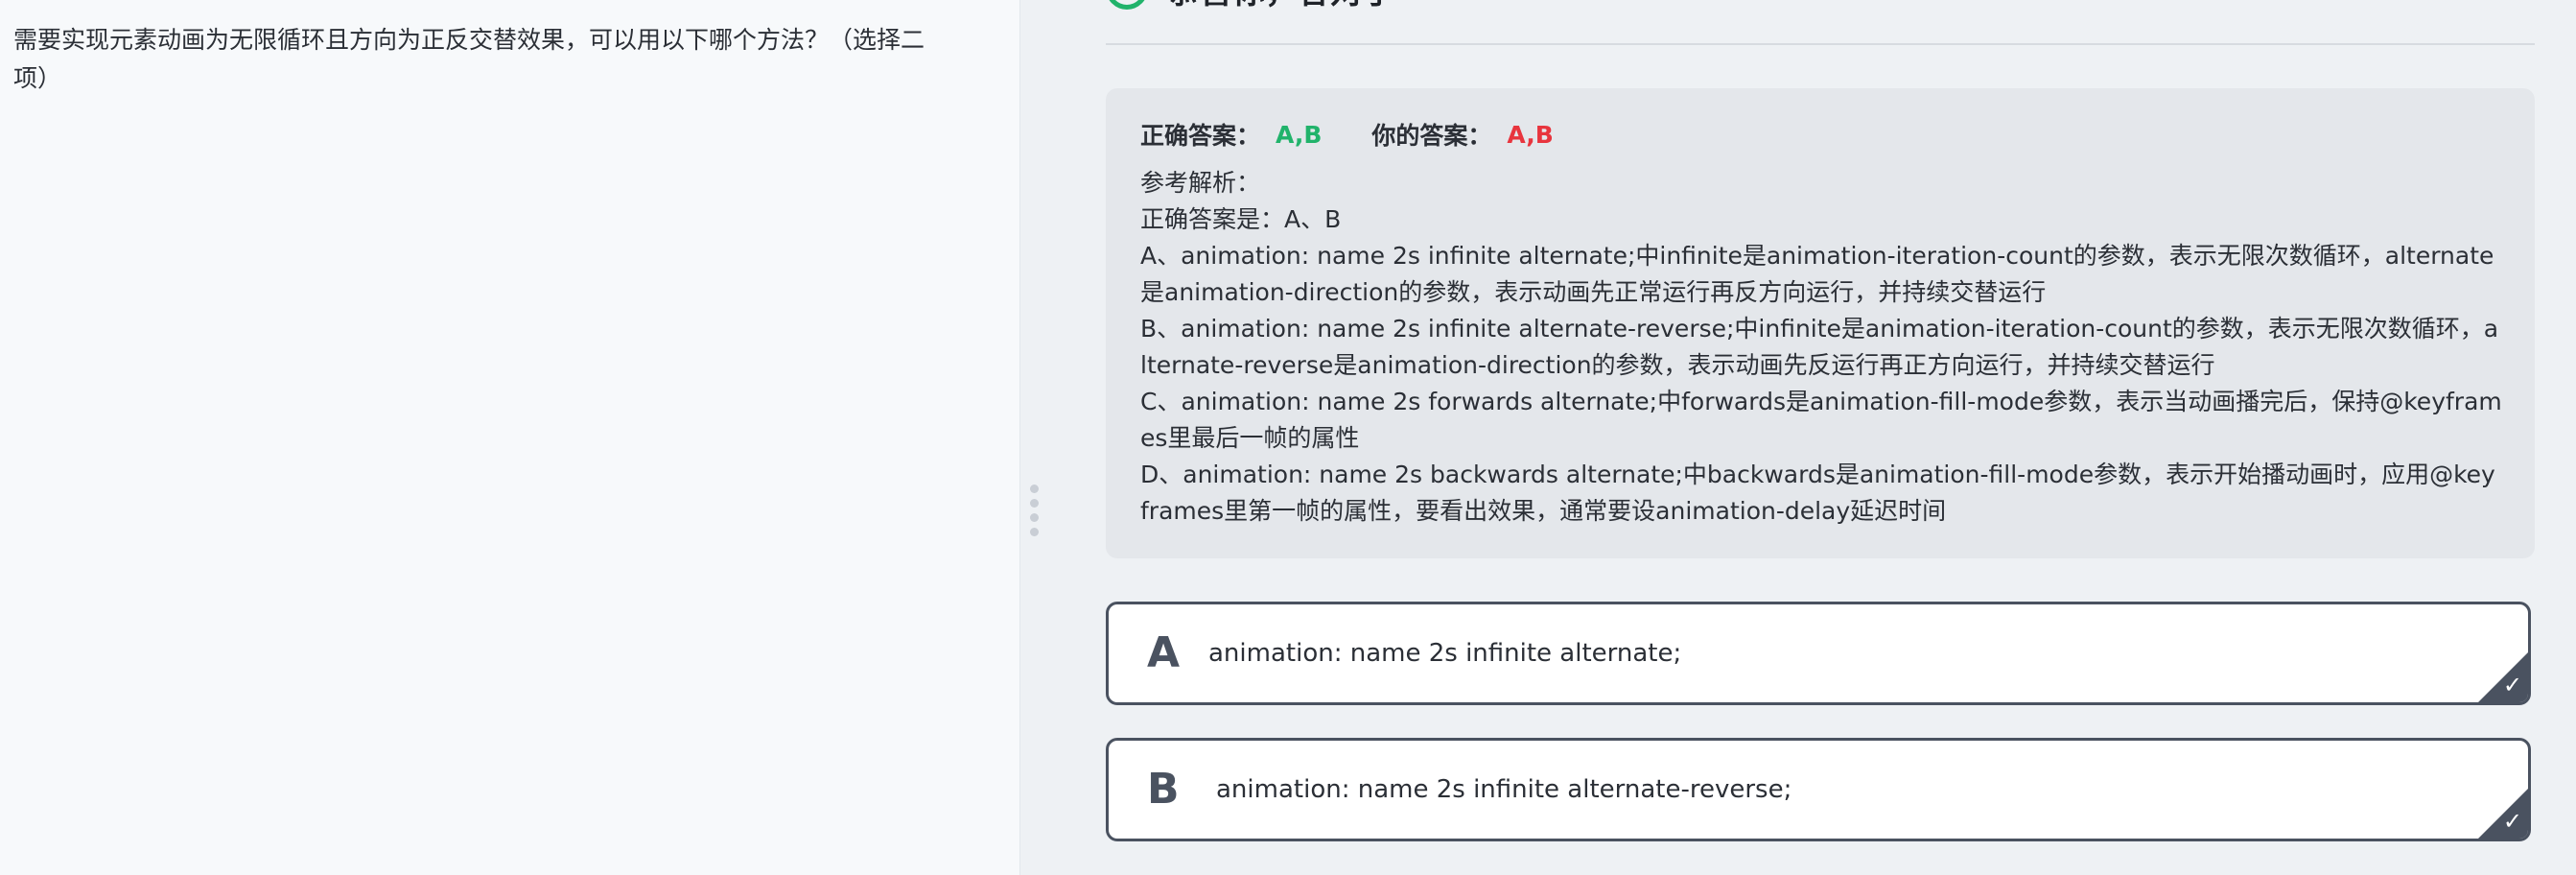 The height and width of the screenshot is (875, 2576). What do you see at coordinates (1530, 134) in the screenshot?
I see `your-answer-value: A,B` at bounding box center [1530, 134].